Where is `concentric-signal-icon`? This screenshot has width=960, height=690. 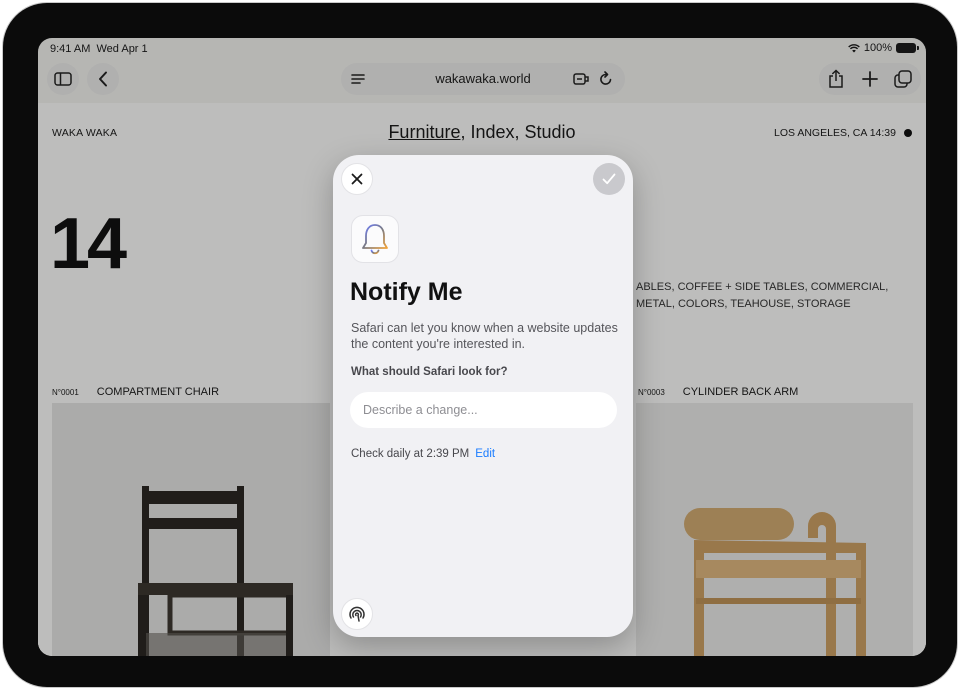 concentric-signal-icon is located at coordinates (357, 614).